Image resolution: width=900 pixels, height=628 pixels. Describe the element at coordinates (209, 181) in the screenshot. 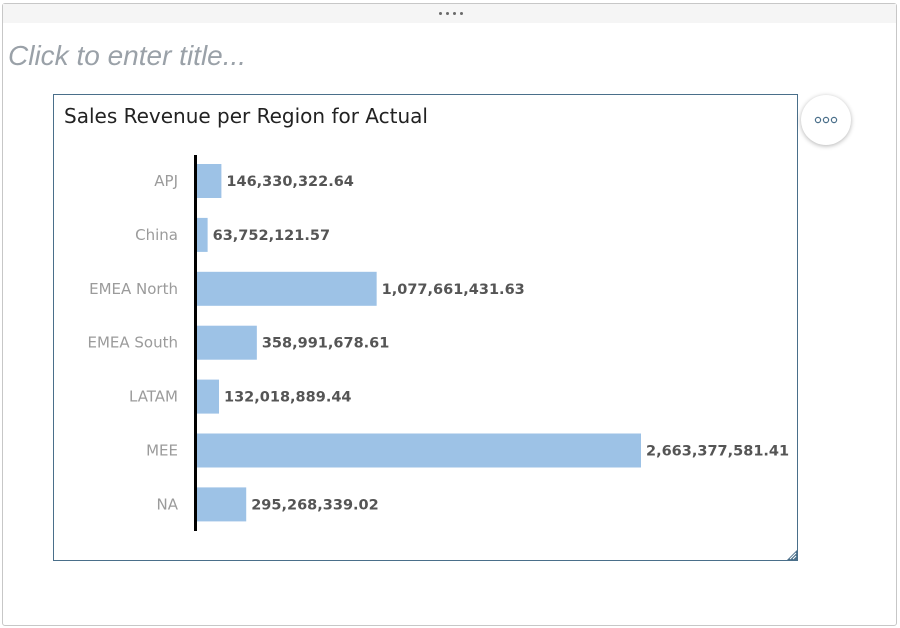

I see `bar-apj` at that location.